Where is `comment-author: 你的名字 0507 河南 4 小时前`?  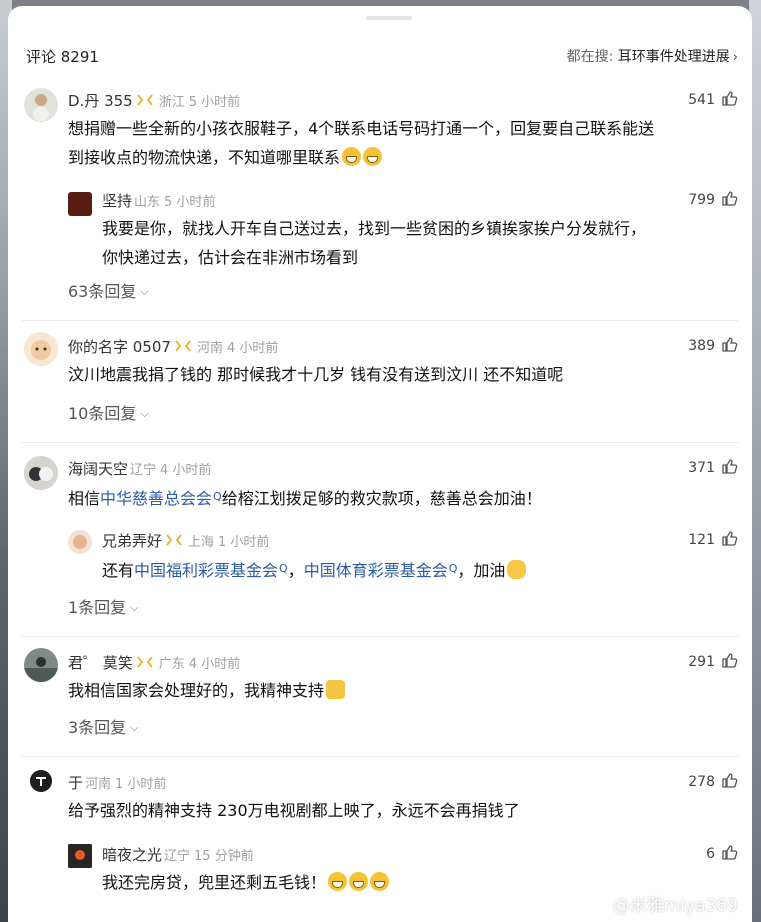
comment-author: 你的名字 0507 河南 4 小时前 is located at coordinates (173, 346).